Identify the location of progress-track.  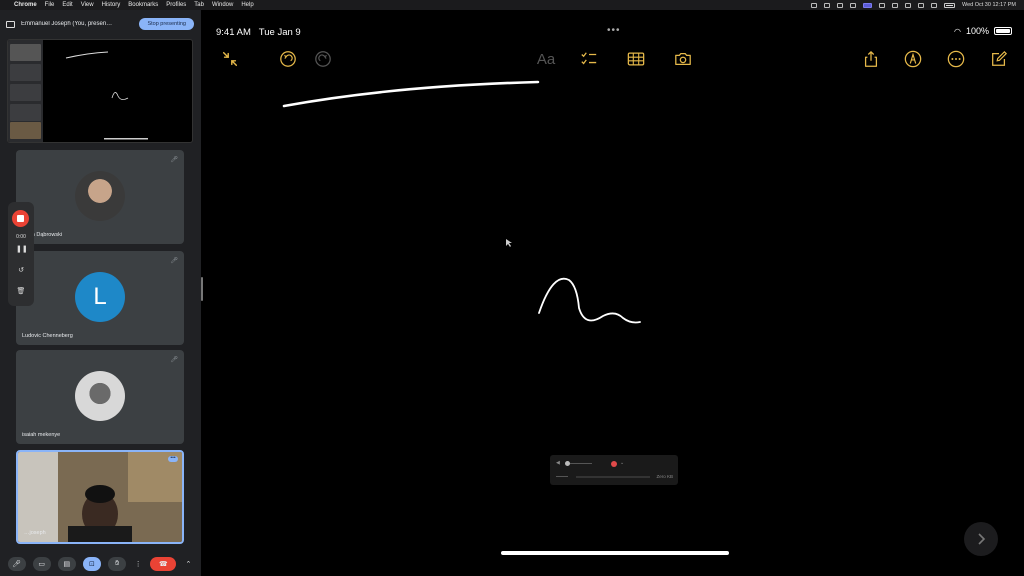
(613, 477).